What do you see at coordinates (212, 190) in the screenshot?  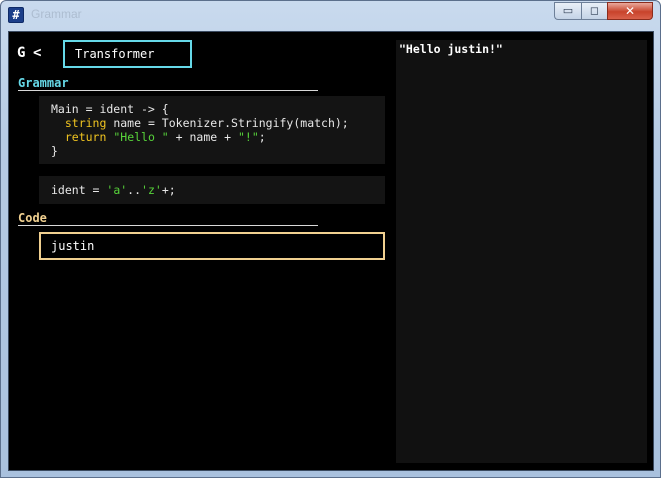 I see `grammar-rule-ident: ident = 'a'..'z'+;` at bounding box center [212, 190].